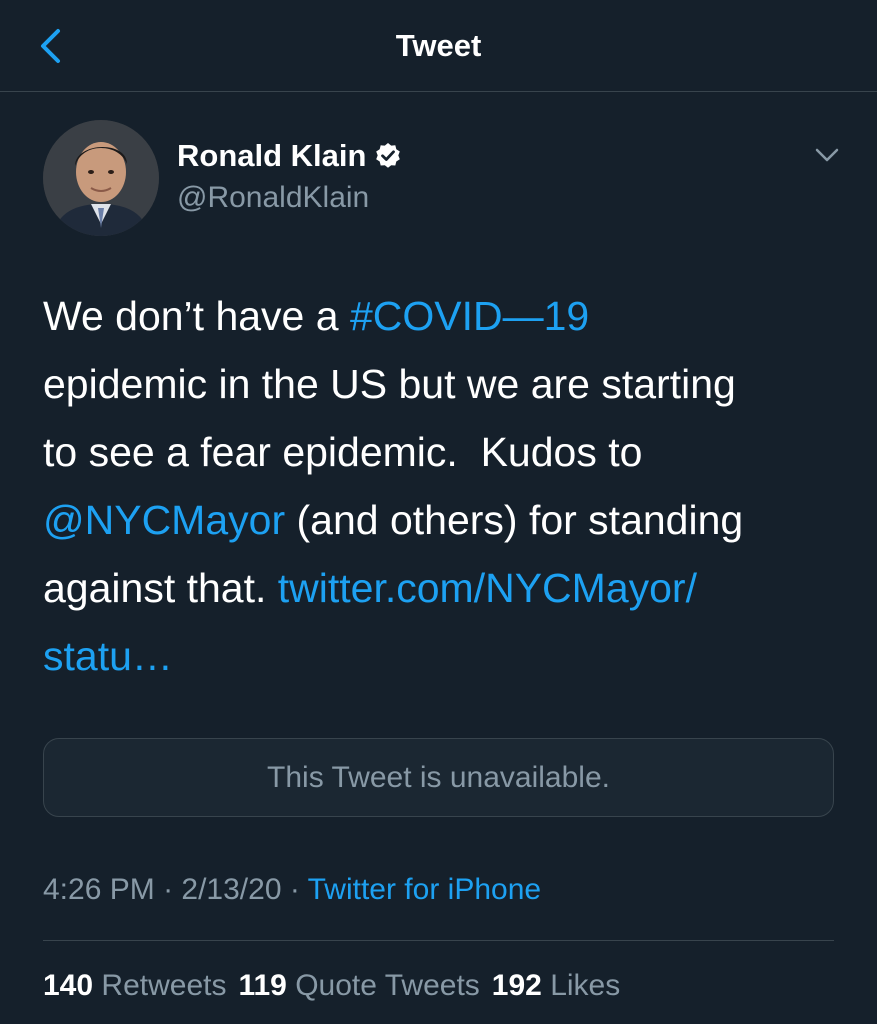 This screenshot has height=1024, width=877. I want to click on tweet-text-part: We don’t have a, so click(196, 316).